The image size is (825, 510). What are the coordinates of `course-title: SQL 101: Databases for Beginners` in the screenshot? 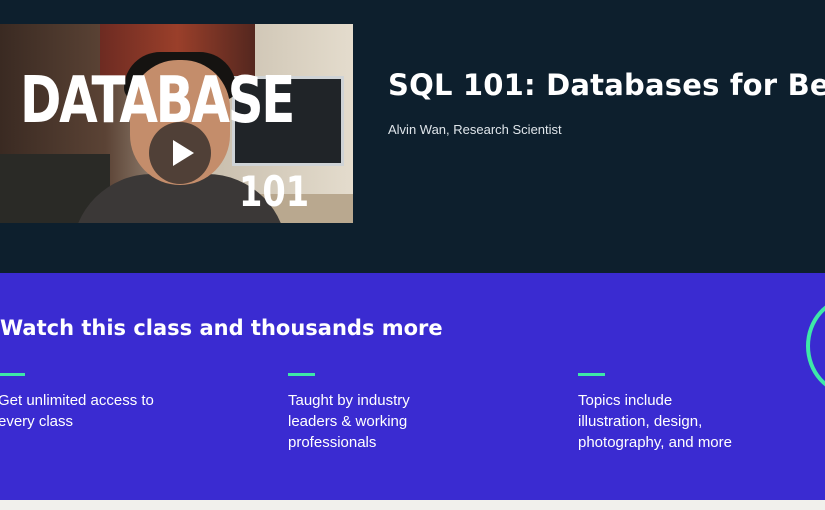 It's located at (606, 85).